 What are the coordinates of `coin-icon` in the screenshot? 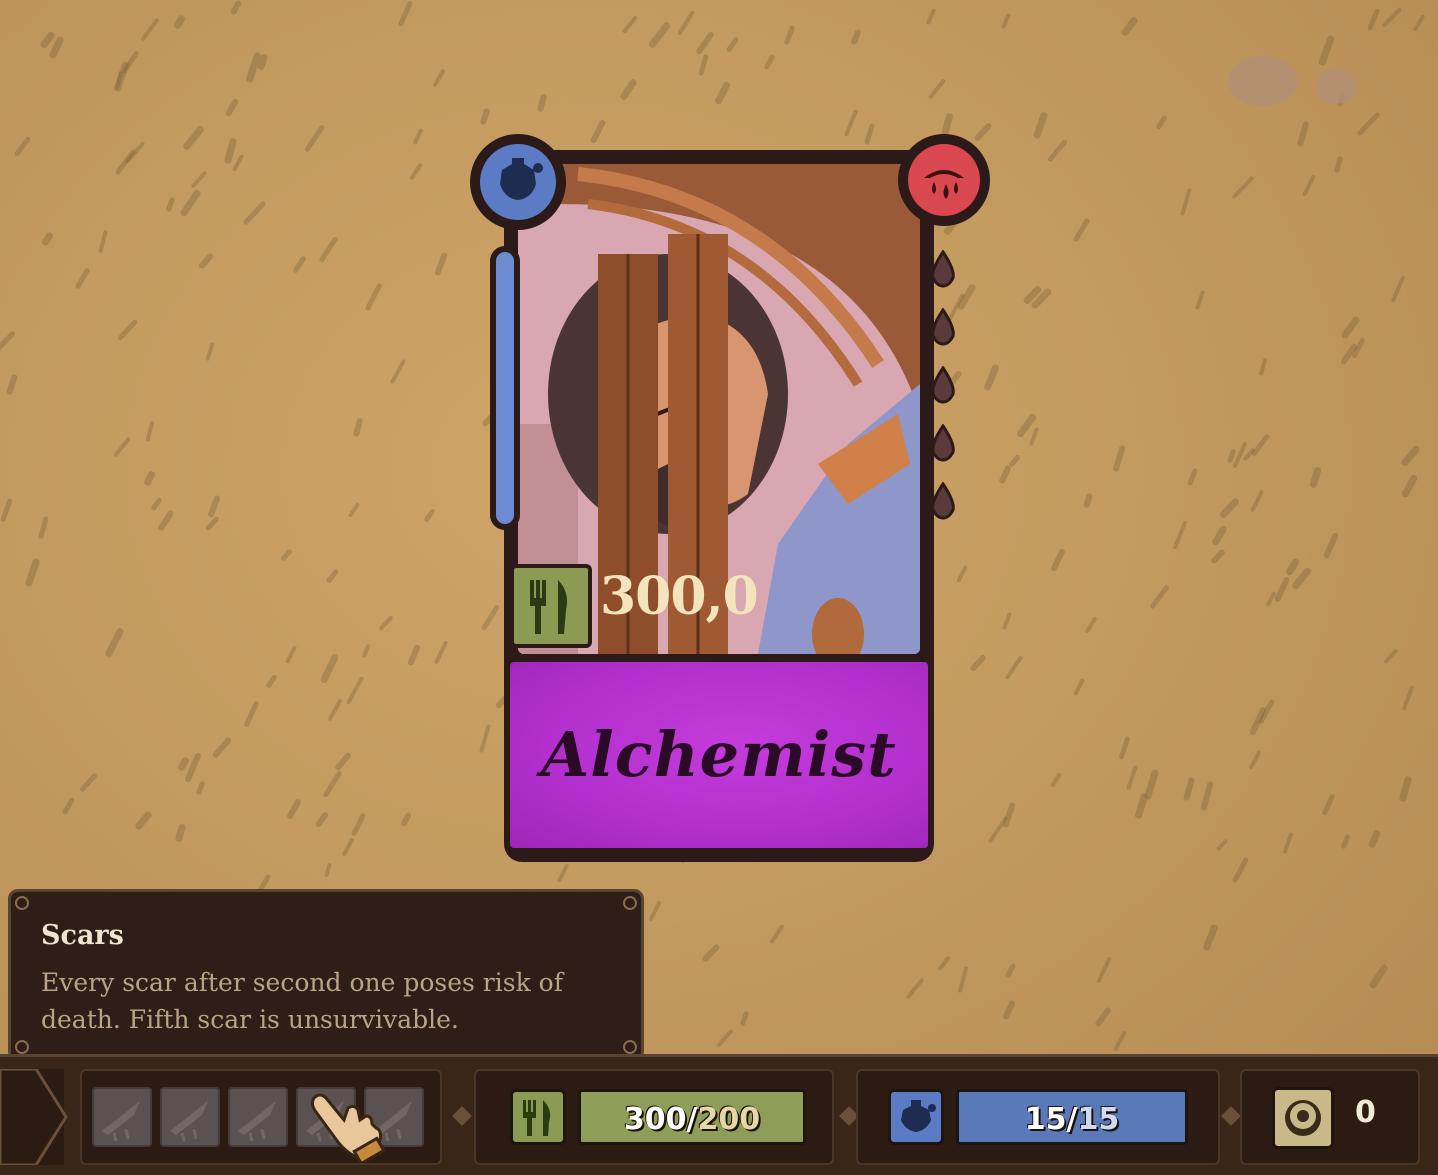 It's located at (1303, 1118).